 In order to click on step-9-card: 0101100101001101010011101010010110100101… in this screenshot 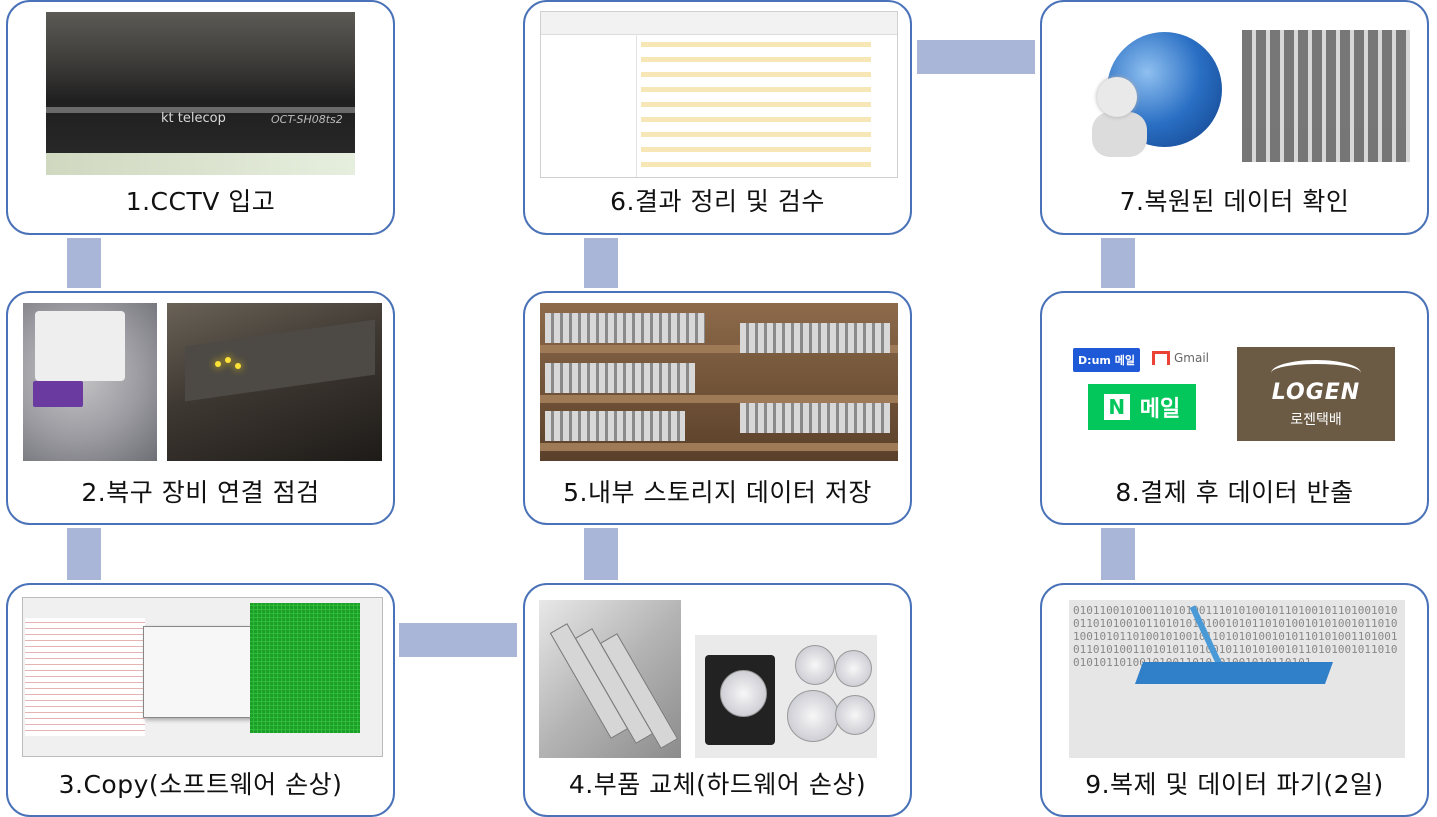, I will do `click(1234, 700)`.